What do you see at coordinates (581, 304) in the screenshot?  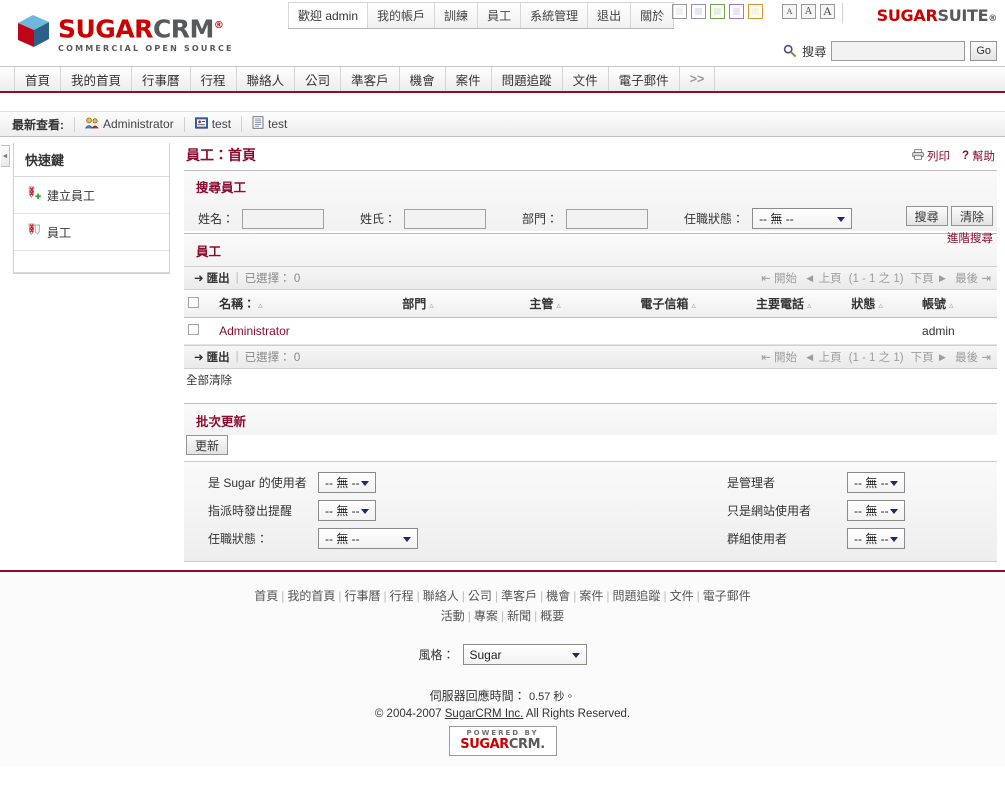 I see `column-header-supervisor: 主管 ▵` at bounding box center [581, 304].